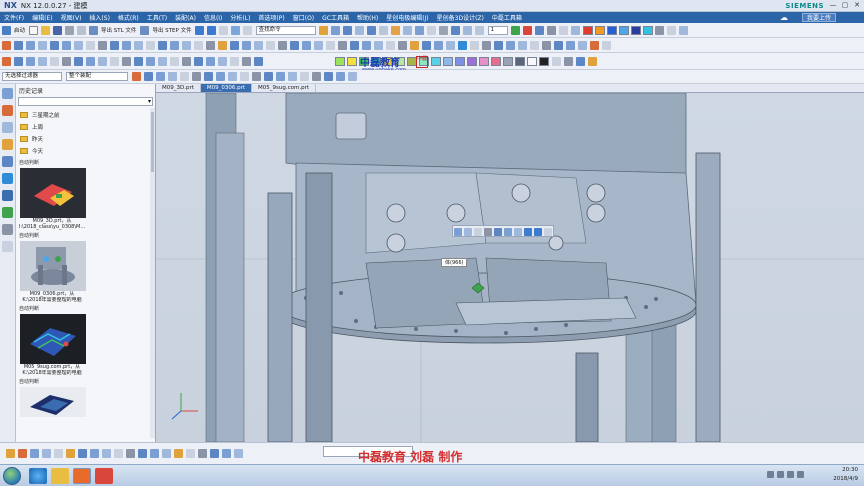  I want to click on chamfer-icon, so click(102, 45).